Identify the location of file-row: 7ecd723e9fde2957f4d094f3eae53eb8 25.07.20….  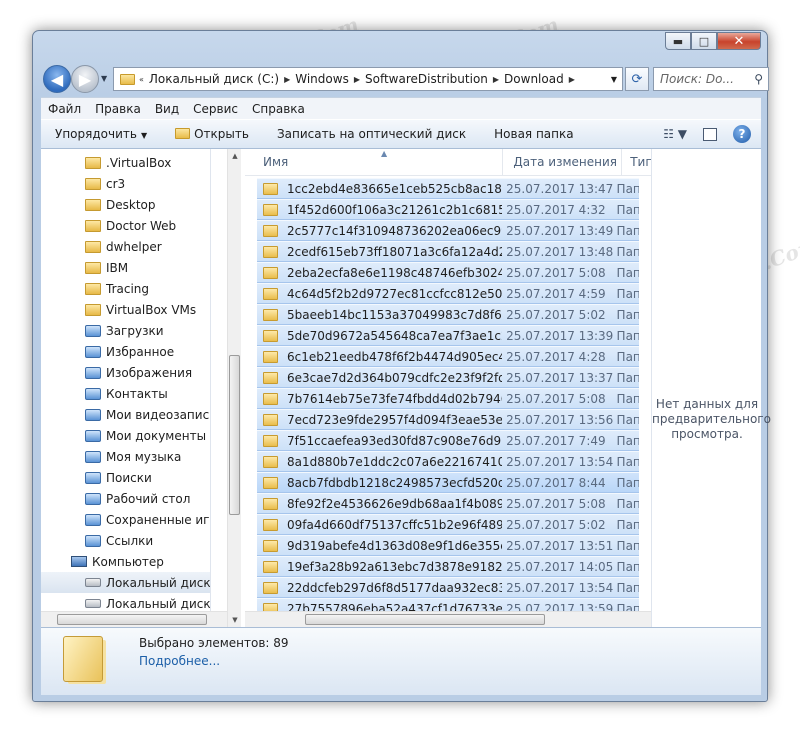
(448, 419).